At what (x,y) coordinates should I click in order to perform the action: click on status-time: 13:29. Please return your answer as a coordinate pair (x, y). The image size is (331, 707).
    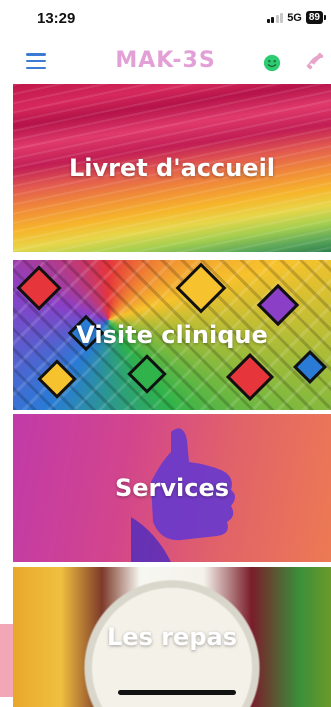
    Looking at the image, I should click on (56, 18).